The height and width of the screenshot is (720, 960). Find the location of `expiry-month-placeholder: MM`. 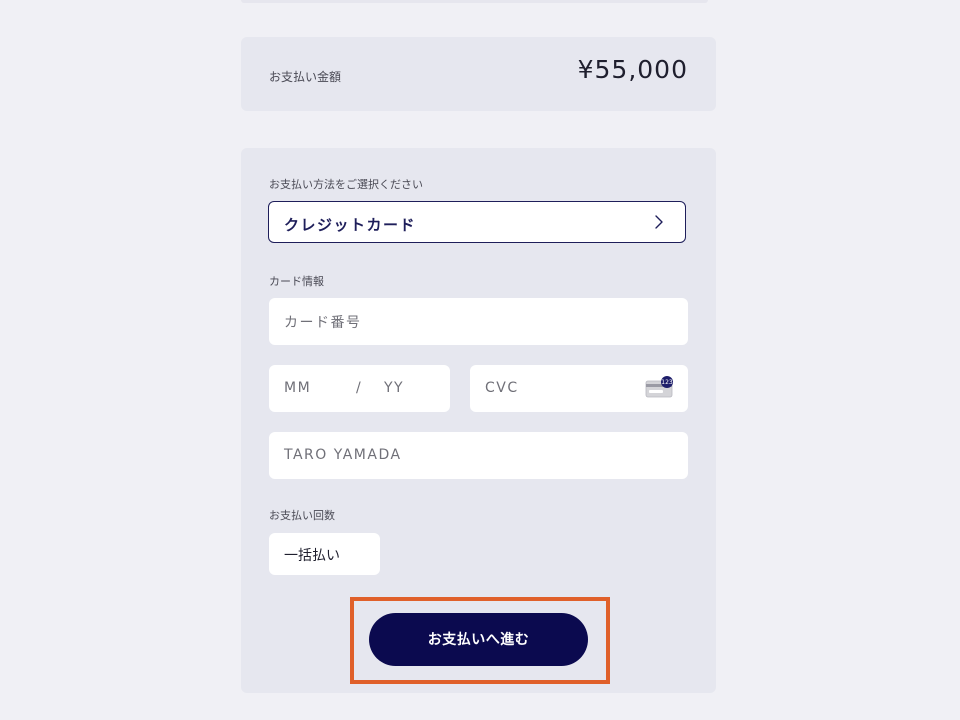

expiry-month-placeholder: MM is located at coordinates (298, 388).